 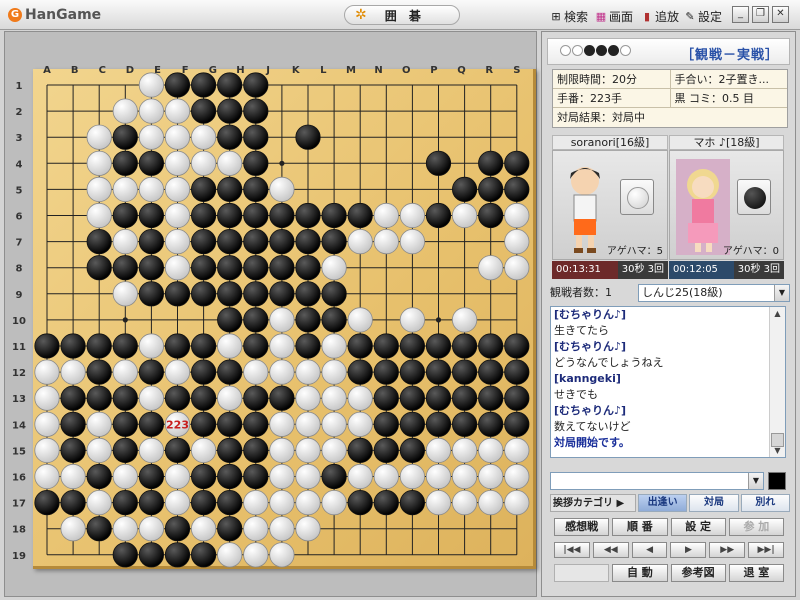 I want to click on action-buttons-row: 感想戦 順 番 設 定 参 加, so click(x=669, y=527).